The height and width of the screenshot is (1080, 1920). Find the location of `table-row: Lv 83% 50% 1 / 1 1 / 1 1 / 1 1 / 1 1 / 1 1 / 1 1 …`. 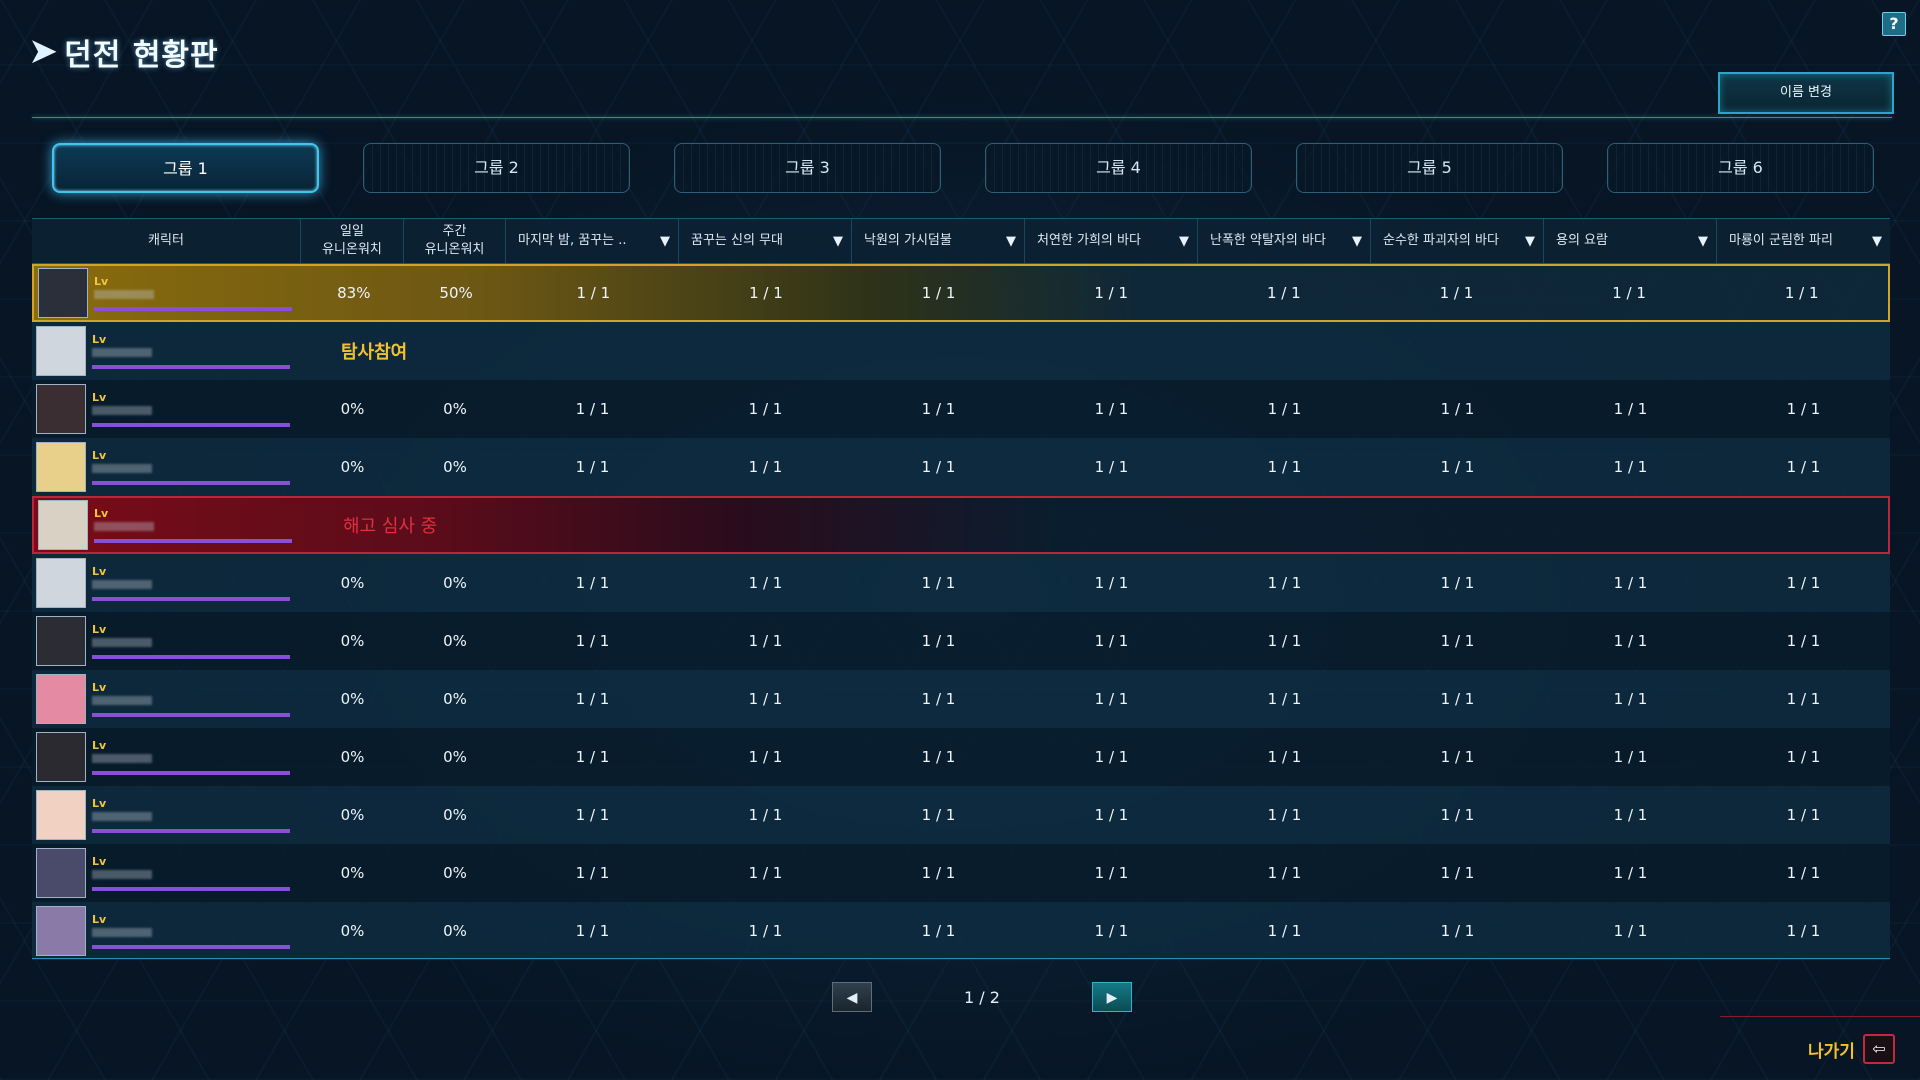

table-row: Lv 83% 50% 1 / 1 1 / 1 1 / 1 1 / 1 1 / 1 1 / 1 1 … is located at coordinates (961, 293).